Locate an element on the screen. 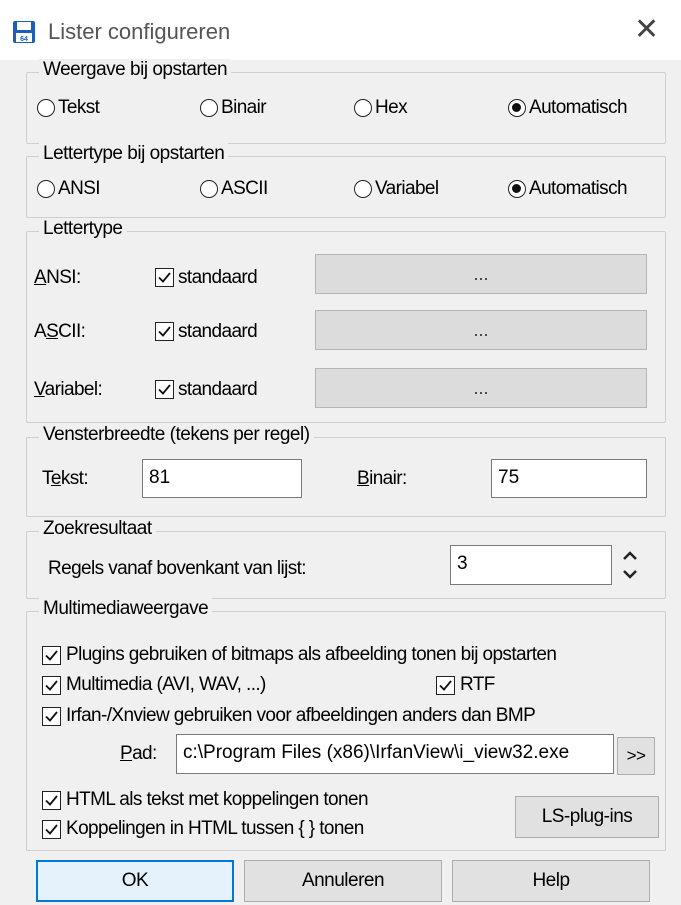  irfan-checkbox is located at coordinates (51, 716).